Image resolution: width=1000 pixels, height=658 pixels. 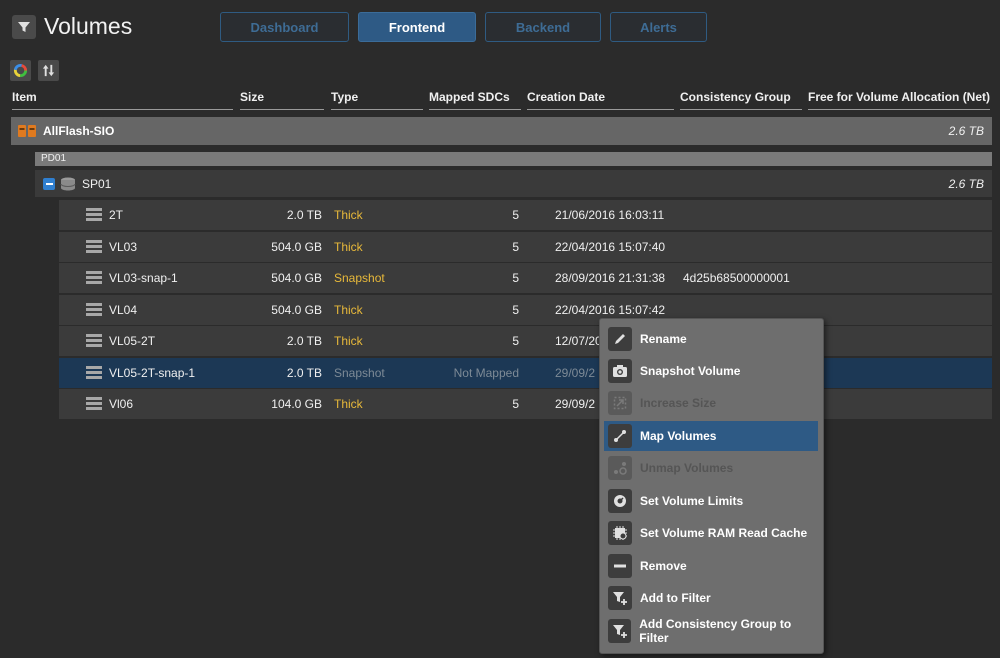 What do you see at coordinates (658, 27) in the screenshot?
I see `tab-alerts: Alerts` at bounding box center [658, 27].